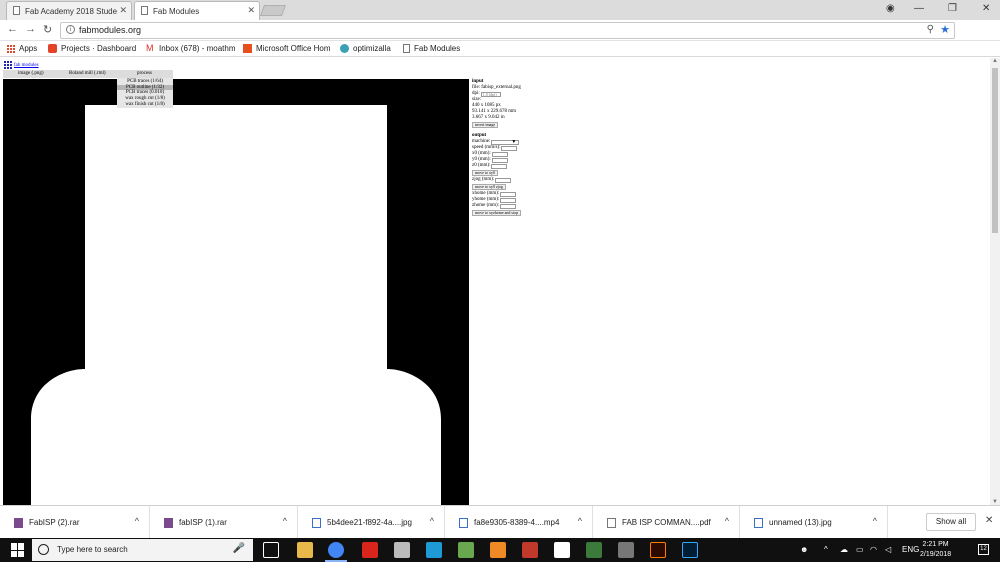 This screenshot has width=1000, height=562. What do you see at coordinates (47, 29) in the screenshot?
I see `reload-icon: ↻` at bounding box center [47, 29].